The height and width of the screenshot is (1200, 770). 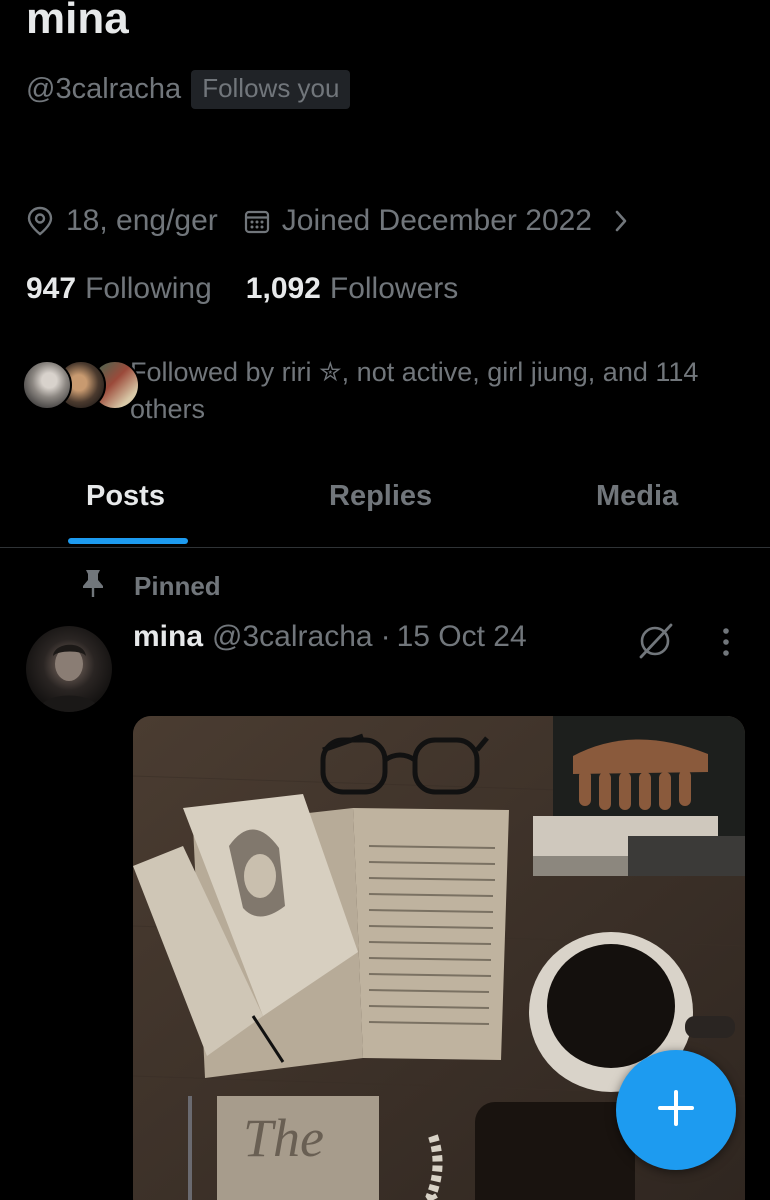 I want to click on handle-row: @3calracha Follows you, so click(x=188, y=89).